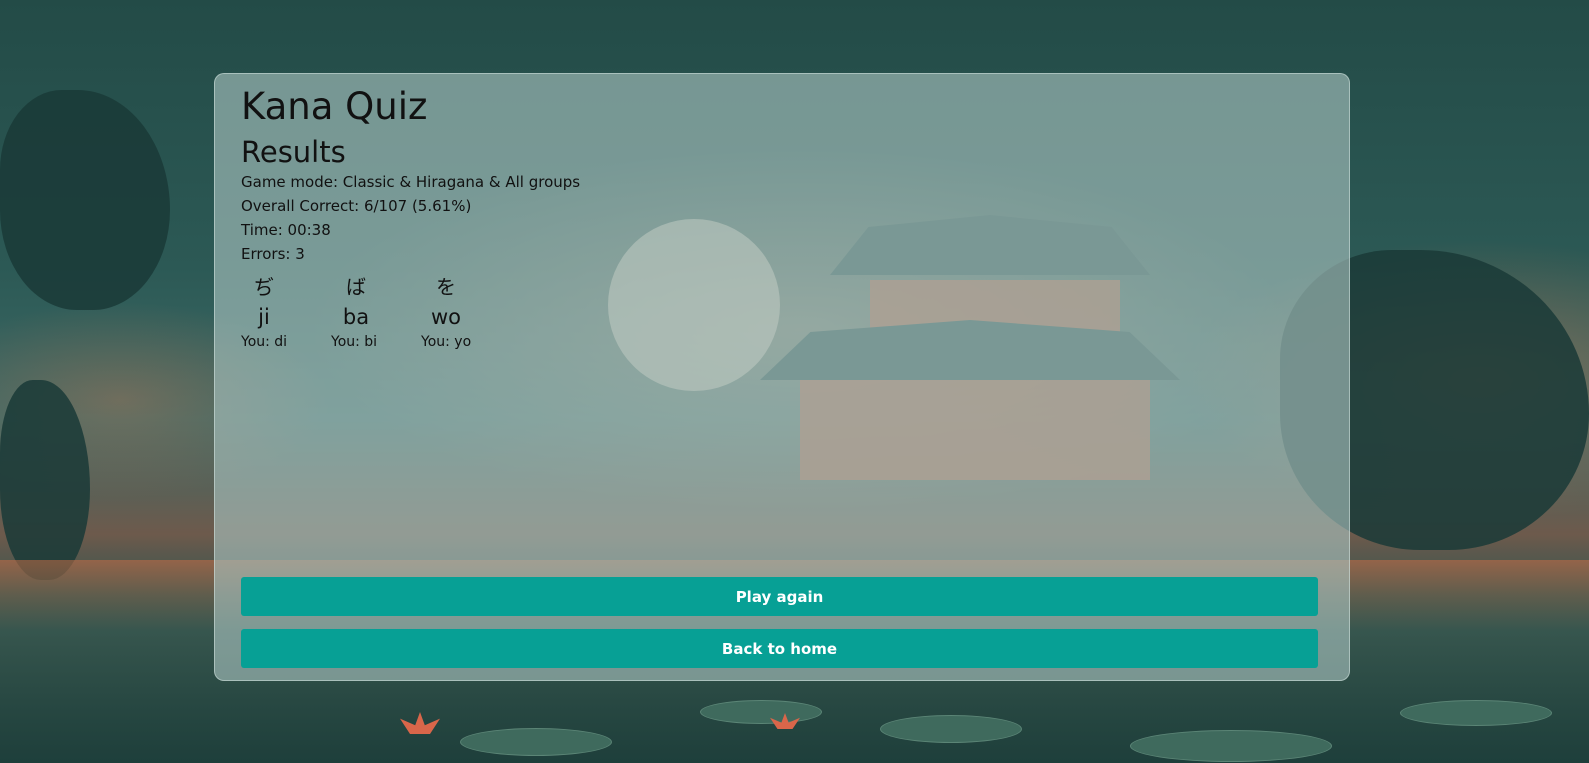 This screenshot has height=763, width=1589. I want to click on mistake-item: を wo You: yo, so click(466, 312).